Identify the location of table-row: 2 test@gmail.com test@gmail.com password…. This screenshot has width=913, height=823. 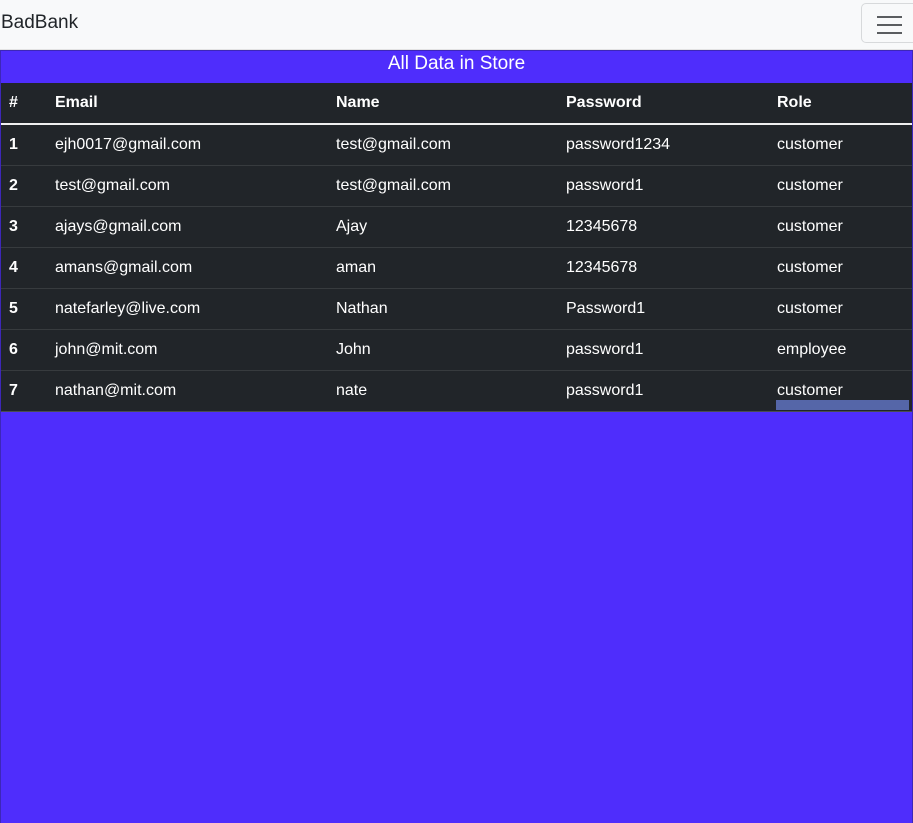
(456, 186).